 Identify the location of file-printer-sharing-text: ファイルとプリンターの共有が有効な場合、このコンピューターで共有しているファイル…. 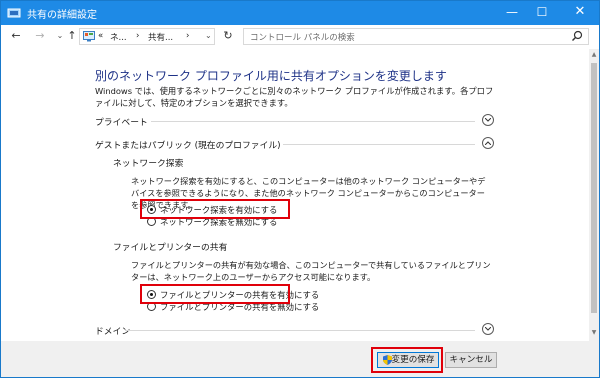
(311, 271).